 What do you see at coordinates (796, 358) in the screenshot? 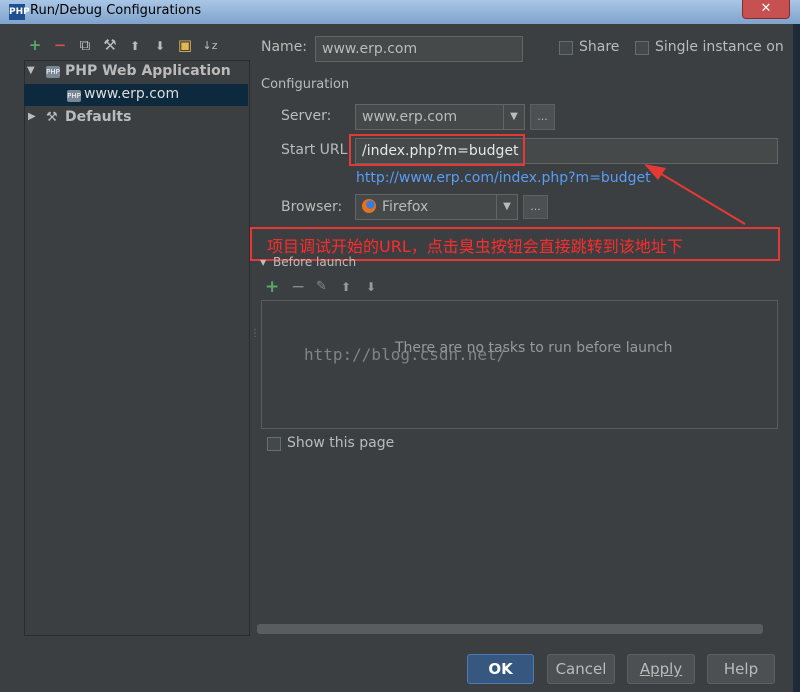
I see `background-window-edge` at bounding box center [796, 358].